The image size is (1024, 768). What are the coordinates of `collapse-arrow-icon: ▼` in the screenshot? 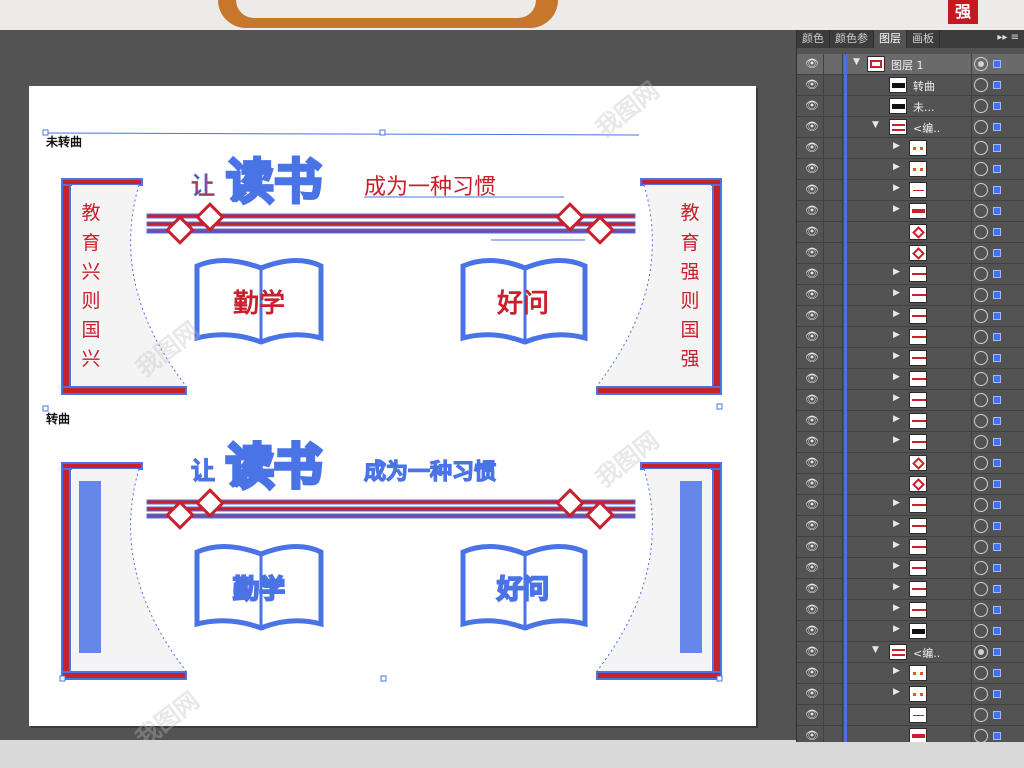 It's located at (875, 650).